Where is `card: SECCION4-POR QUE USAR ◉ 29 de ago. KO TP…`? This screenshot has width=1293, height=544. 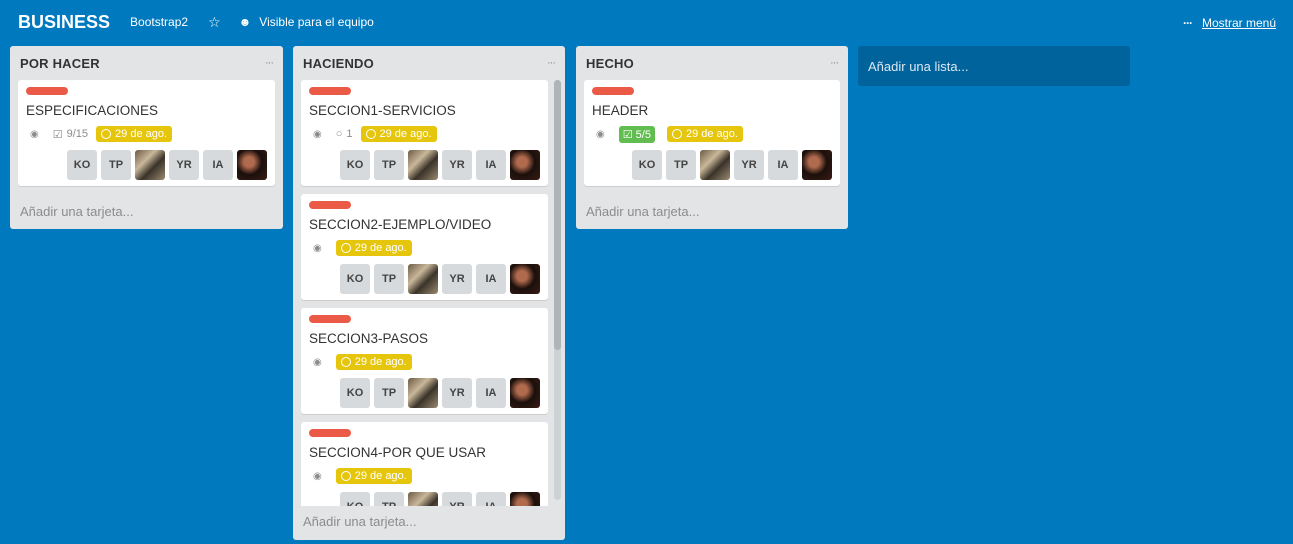
card: SECCION4-POR QUE USAR ◉ 29 de ago. KO TP… is located at coordinates (424, 464).